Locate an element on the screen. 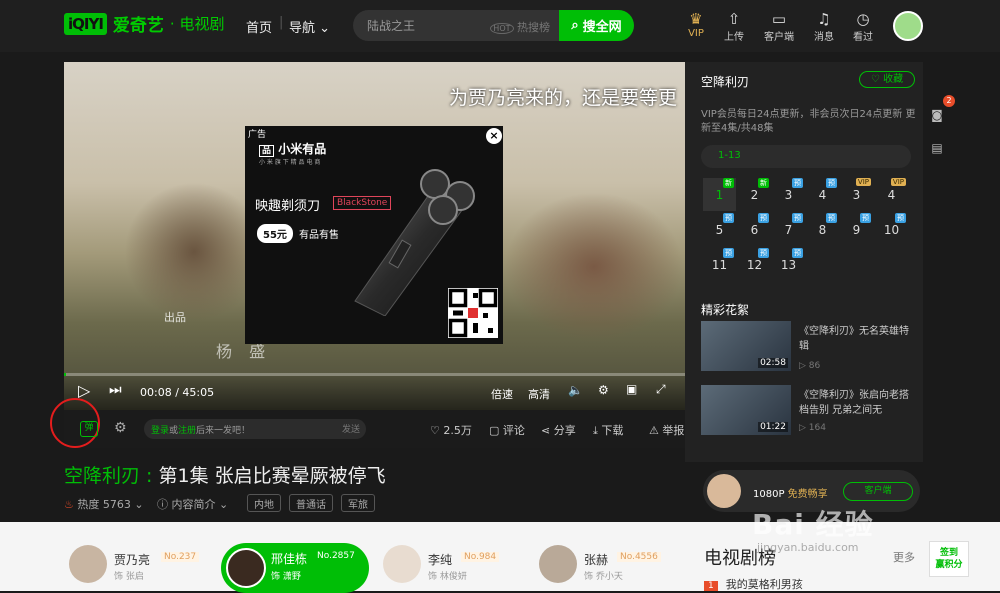 The height and width of the screenshot is (593, 1000). collect-button: ♡ 收藏 is located at coordinates (887, 79).